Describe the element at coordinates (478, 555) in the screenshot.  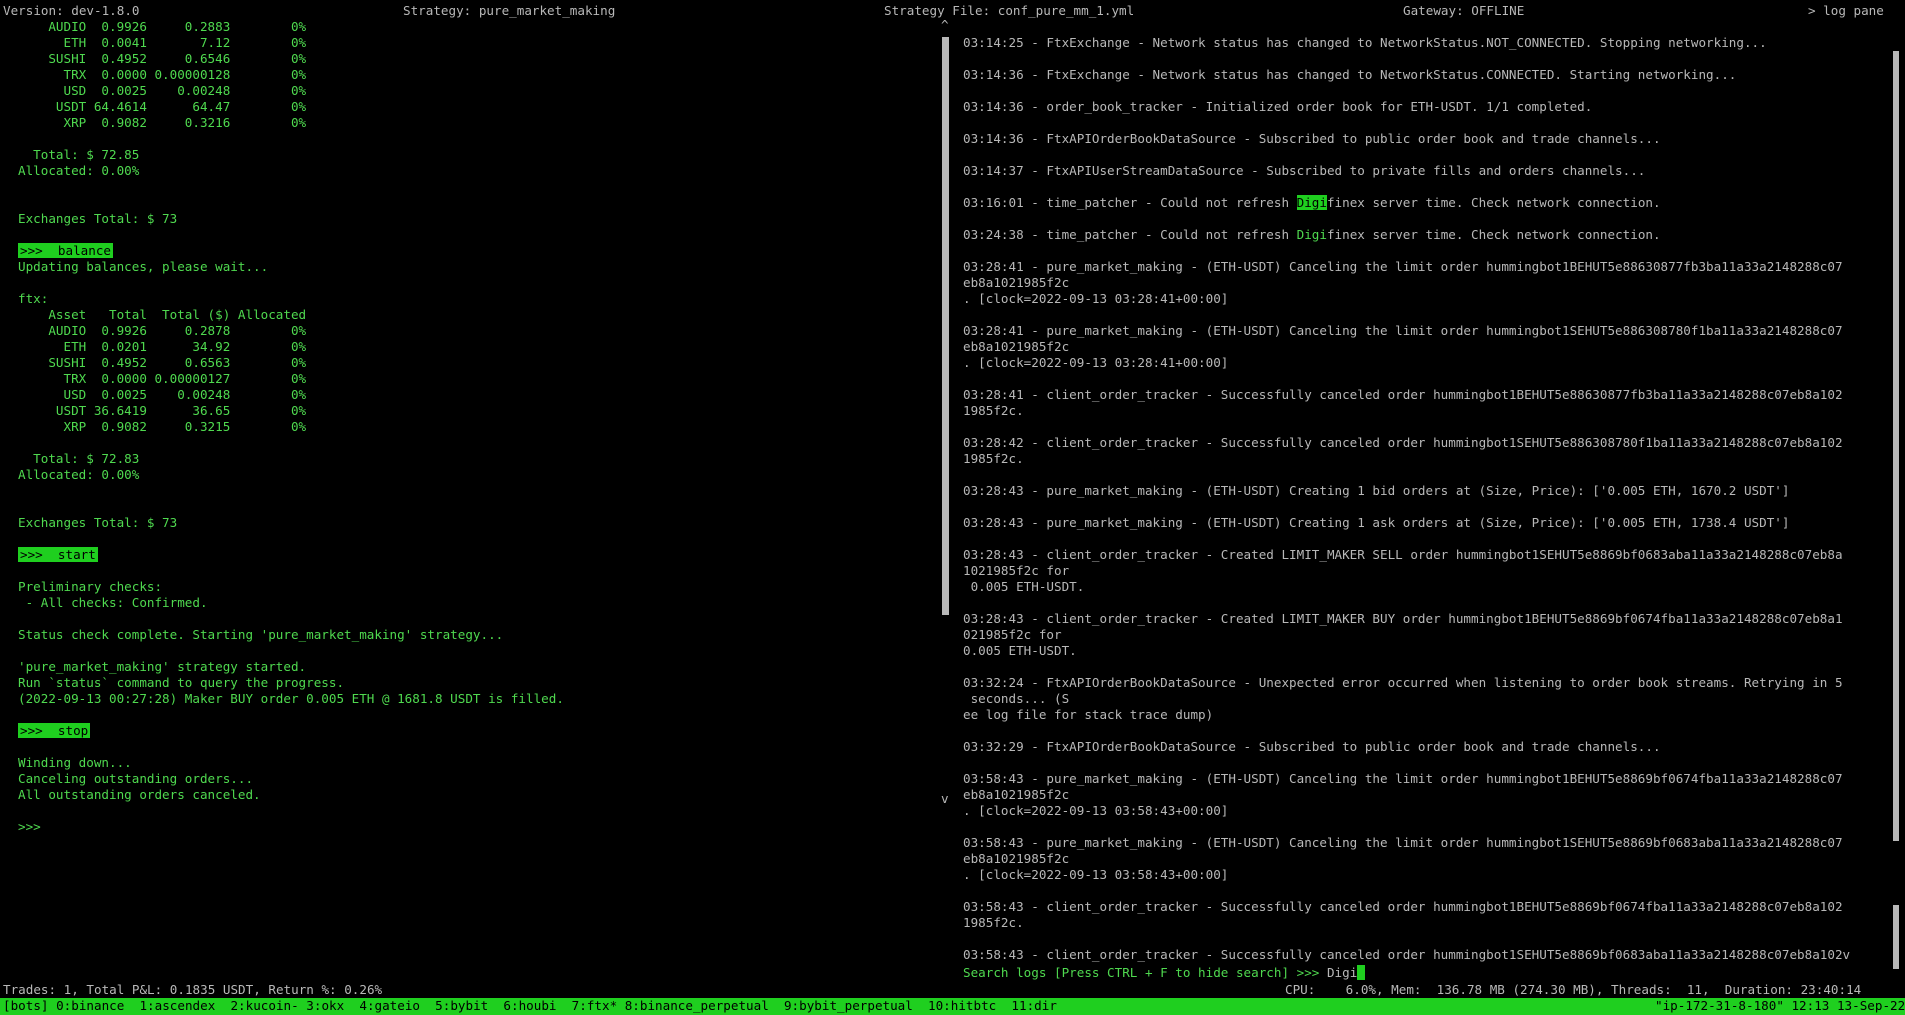
I see `command-line: >>> start` at that location.